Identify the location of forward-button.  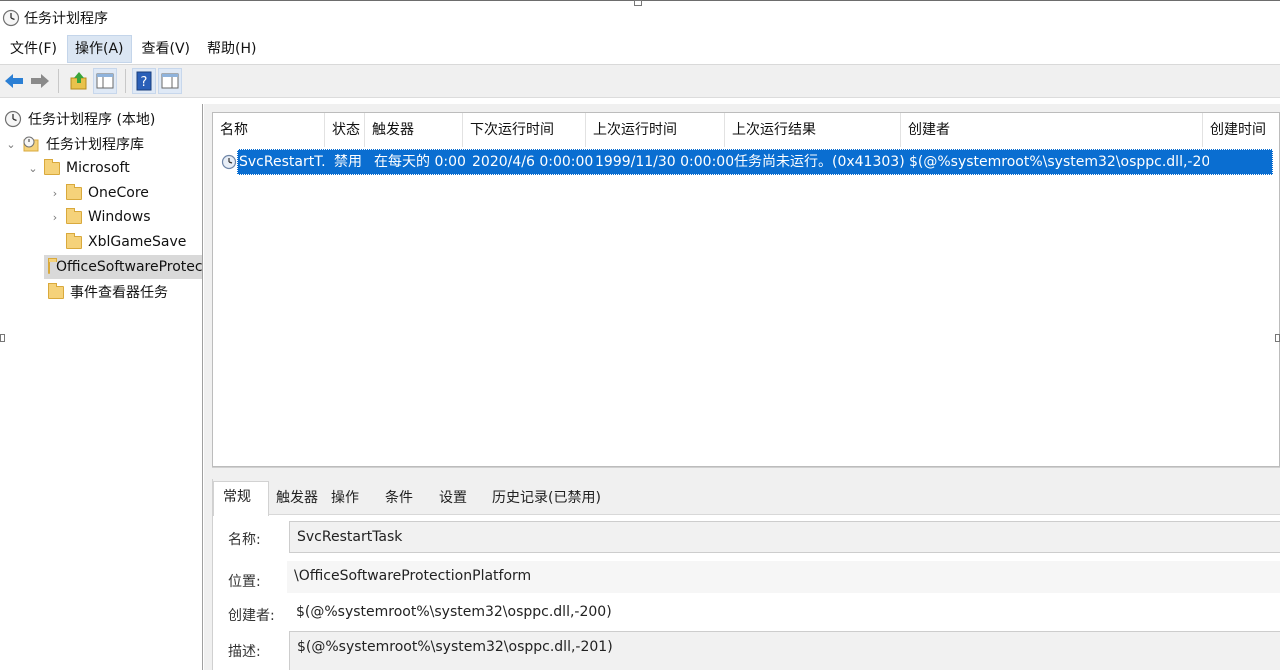
(40, 81).